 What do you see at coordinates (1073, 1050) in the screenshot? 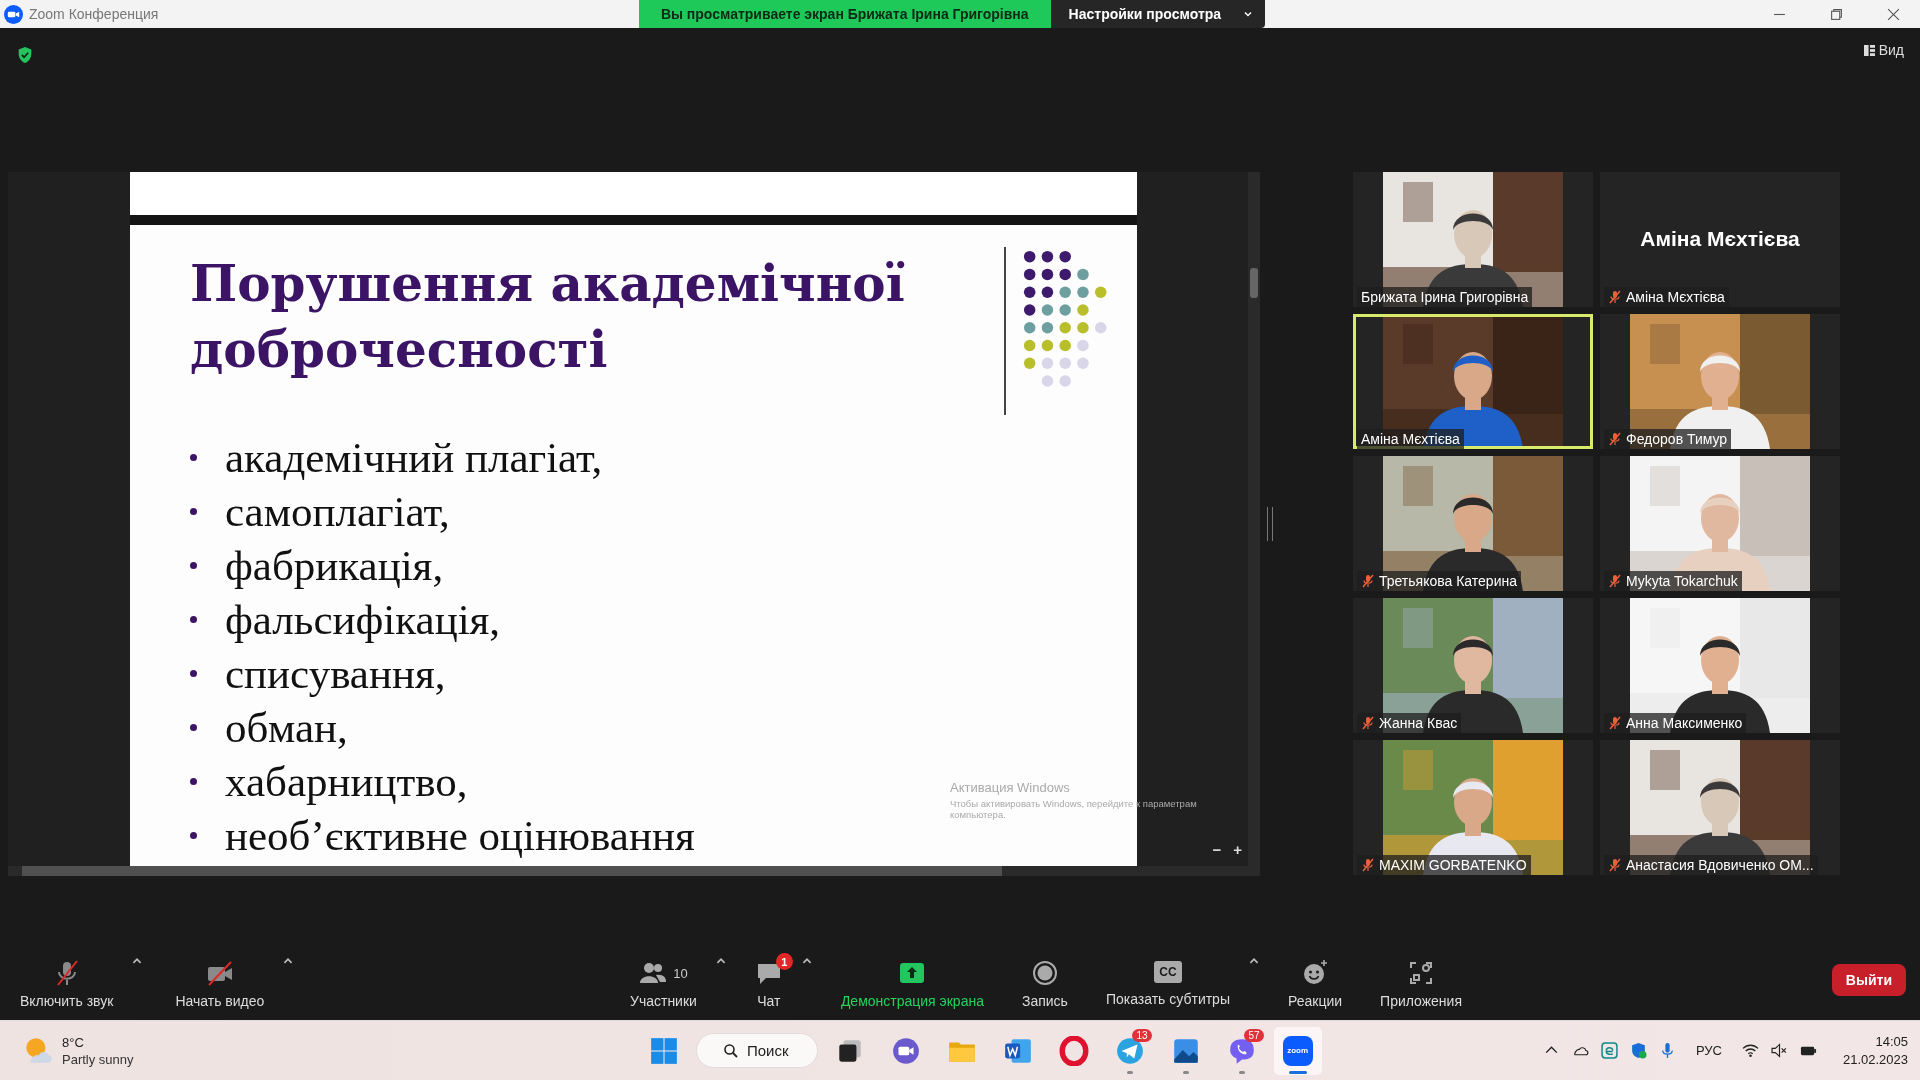
I see `ring-icon` at bounding box center [1073, 1050].